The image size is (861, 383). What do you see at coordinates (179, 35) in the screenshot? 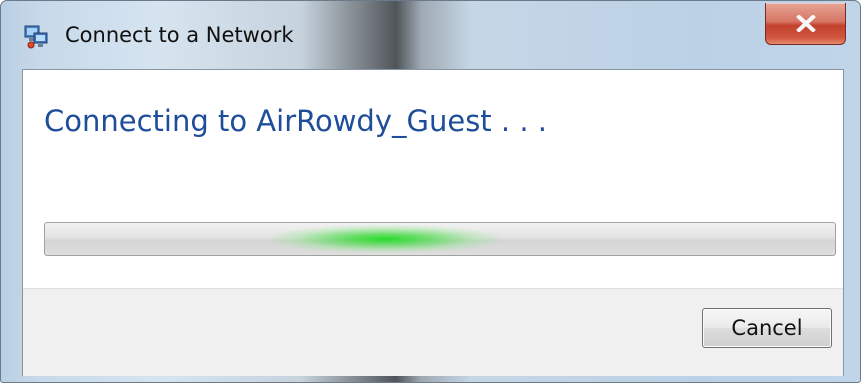
I see `window-title: Connect to a Network` at bounding box center [179, 35].